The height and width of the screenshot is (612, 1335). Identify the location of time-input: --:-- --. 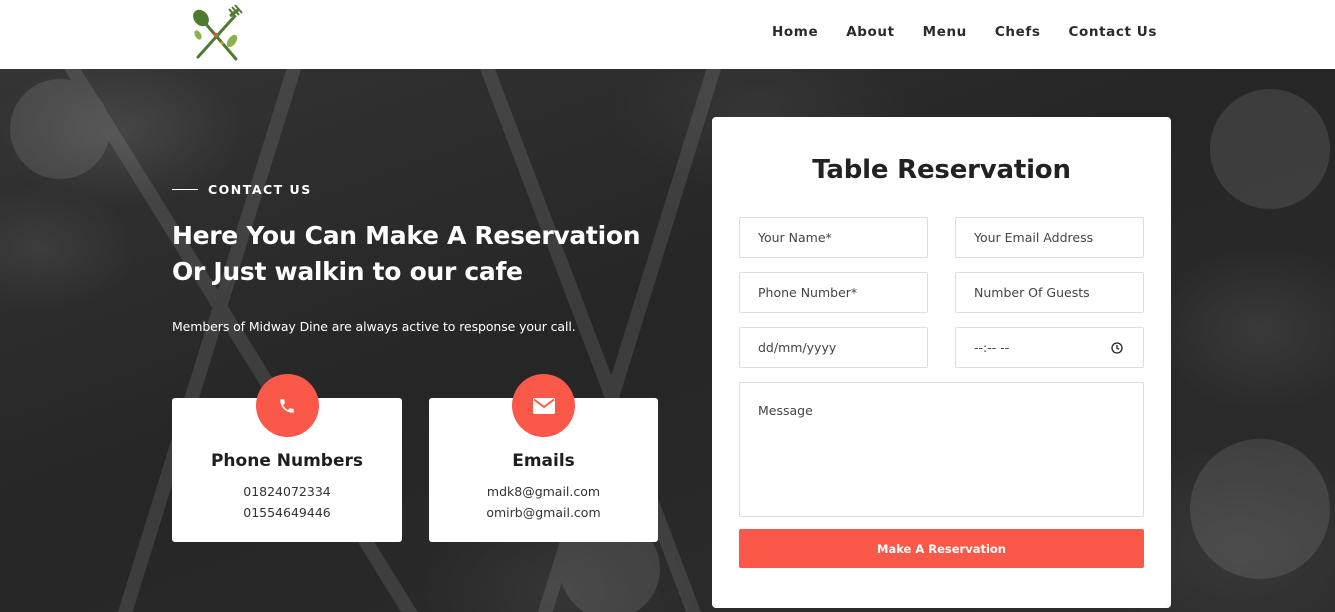
(1049, 347).